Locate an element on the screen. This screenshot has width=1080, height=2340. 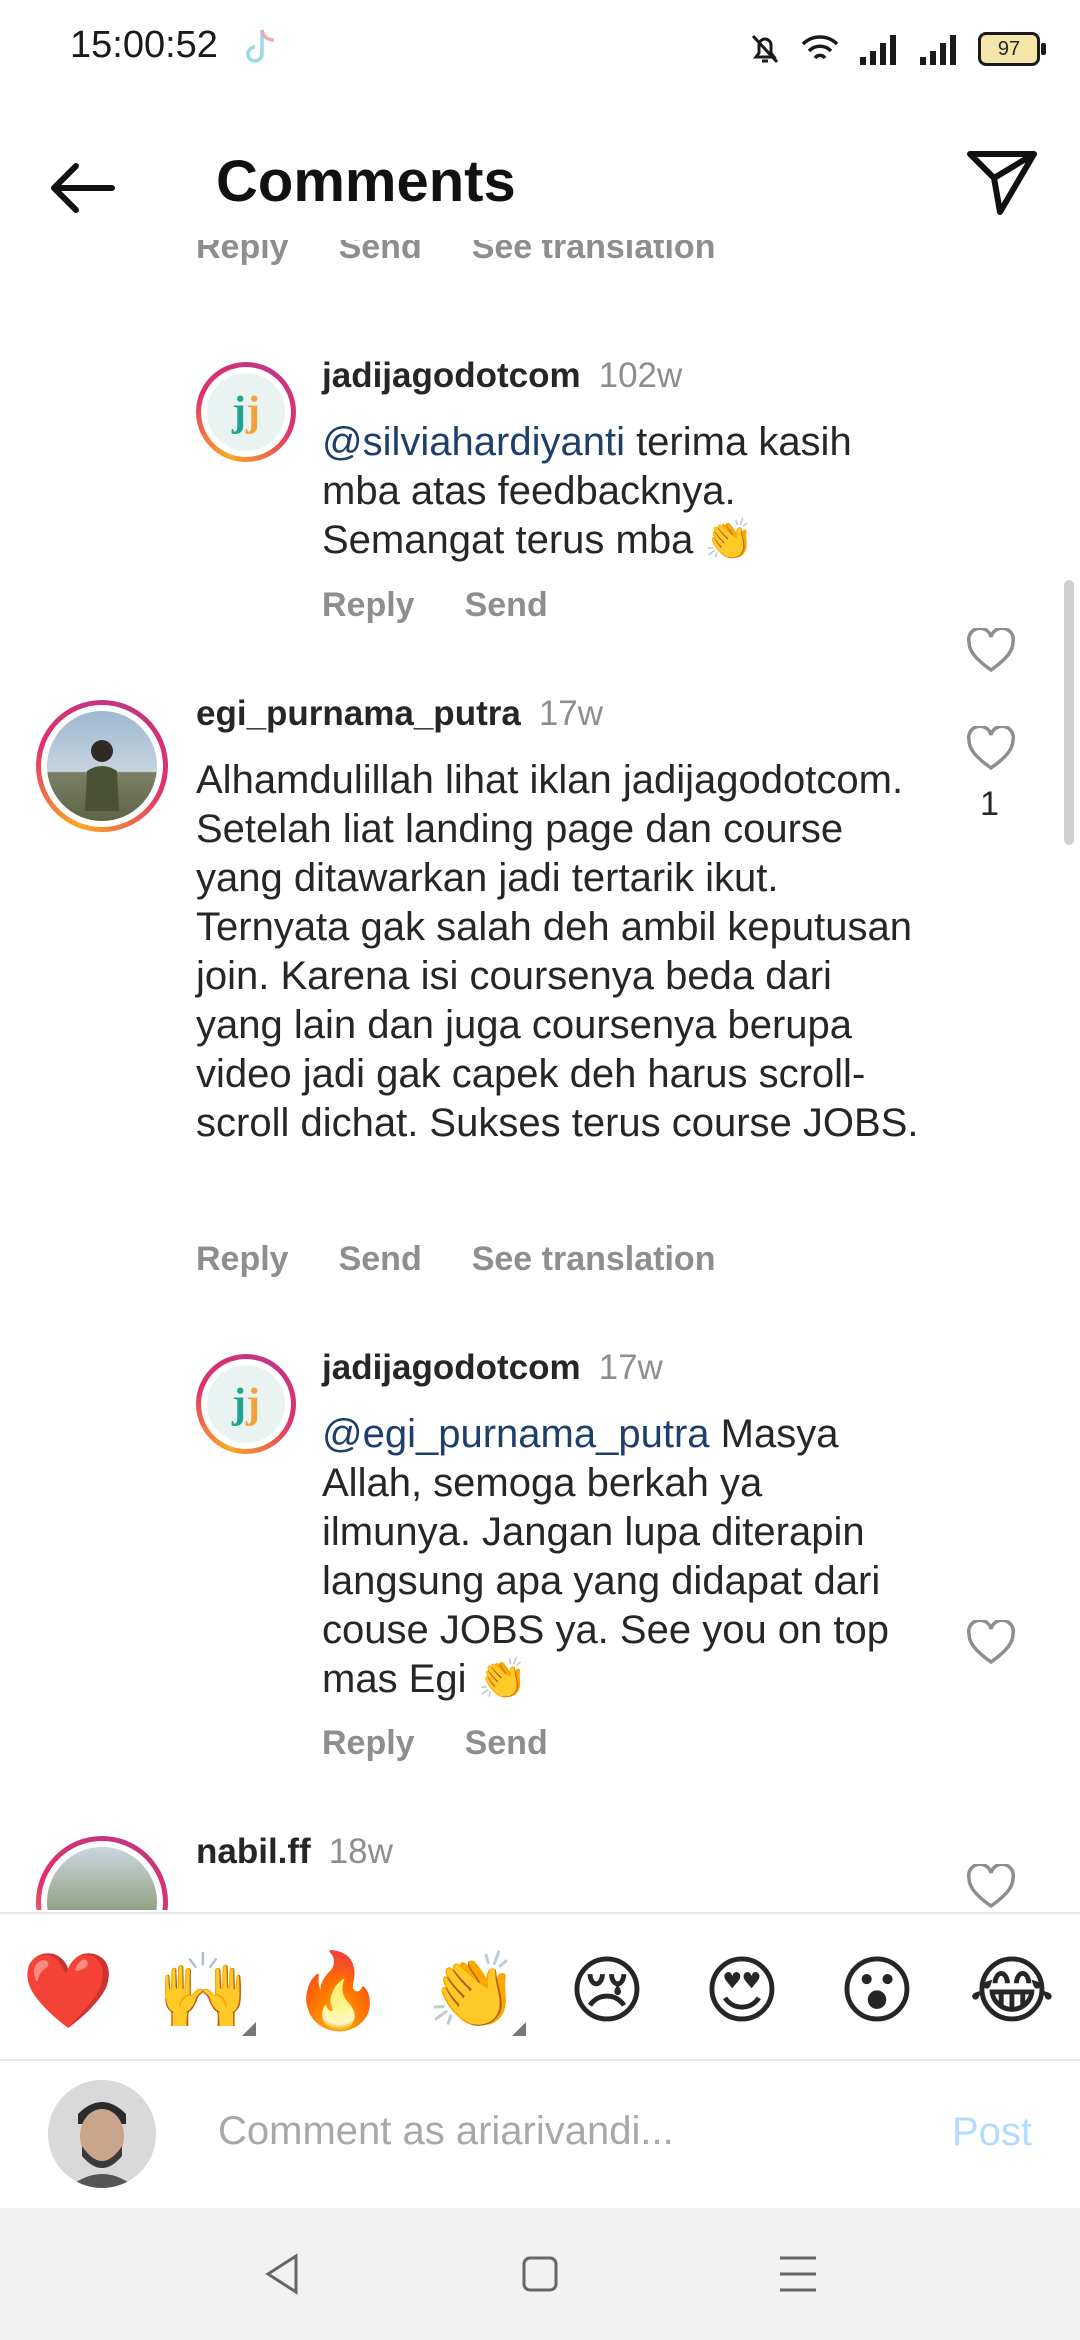
emoji-laughing: 😂 is located at coordinates (1012, 1991).